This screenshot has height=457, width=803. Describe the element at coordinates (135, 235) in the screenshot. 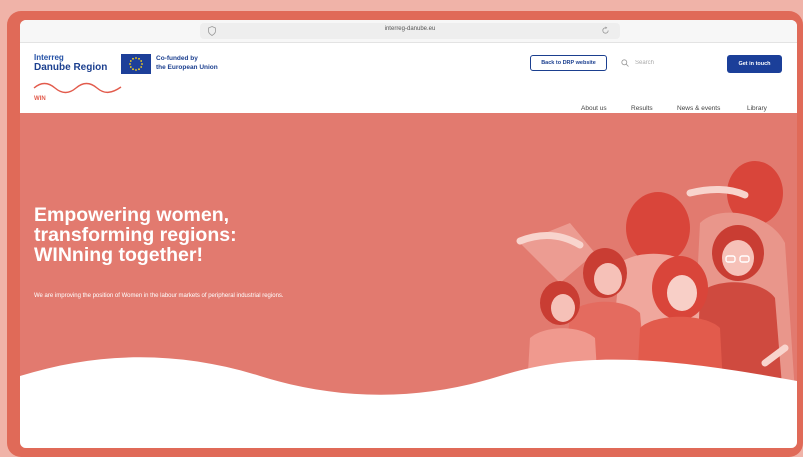

I see `hero-title-line-2: transforming regions:` at that location.